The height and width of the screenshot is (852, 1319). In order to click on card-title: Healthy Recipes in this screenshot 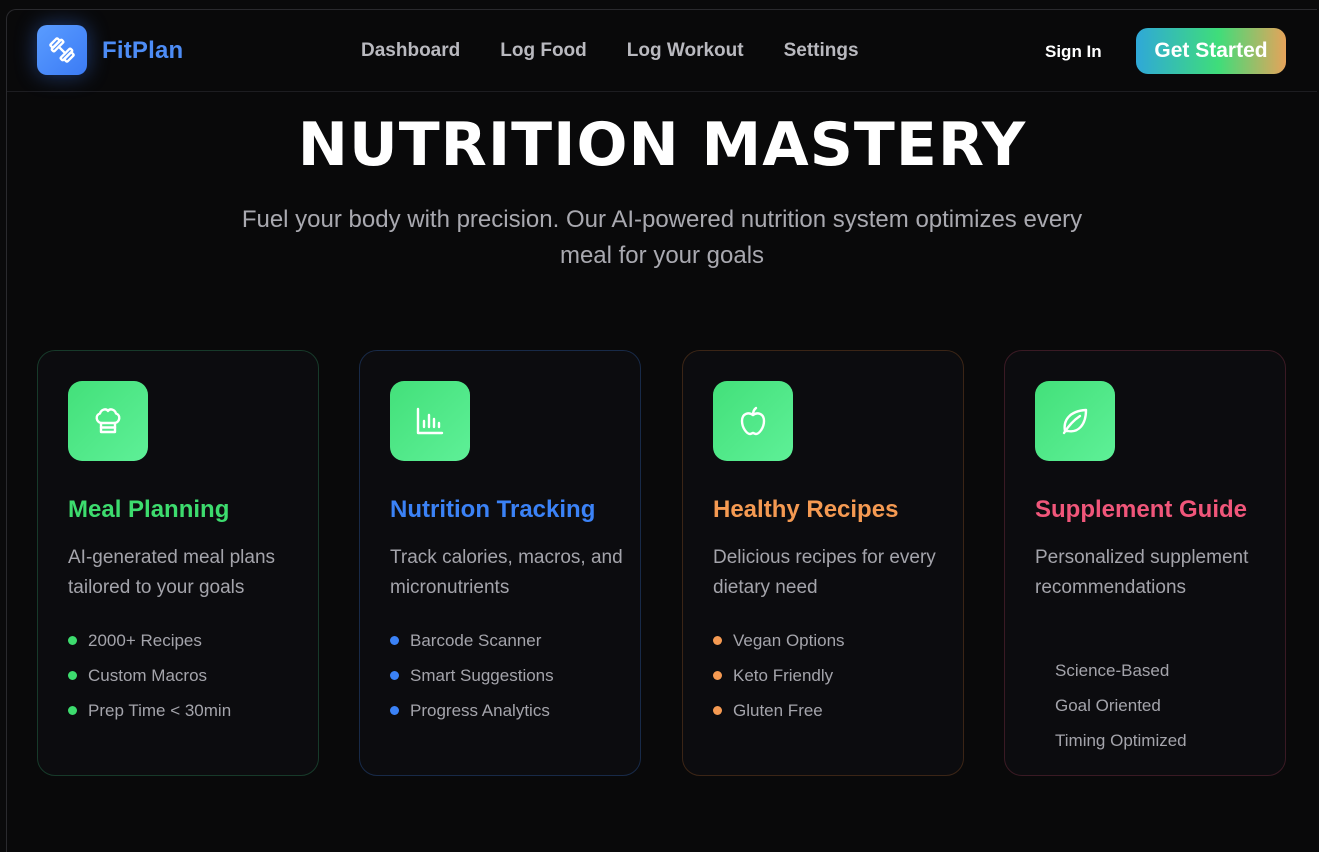, I will do `click(806, 509)`.